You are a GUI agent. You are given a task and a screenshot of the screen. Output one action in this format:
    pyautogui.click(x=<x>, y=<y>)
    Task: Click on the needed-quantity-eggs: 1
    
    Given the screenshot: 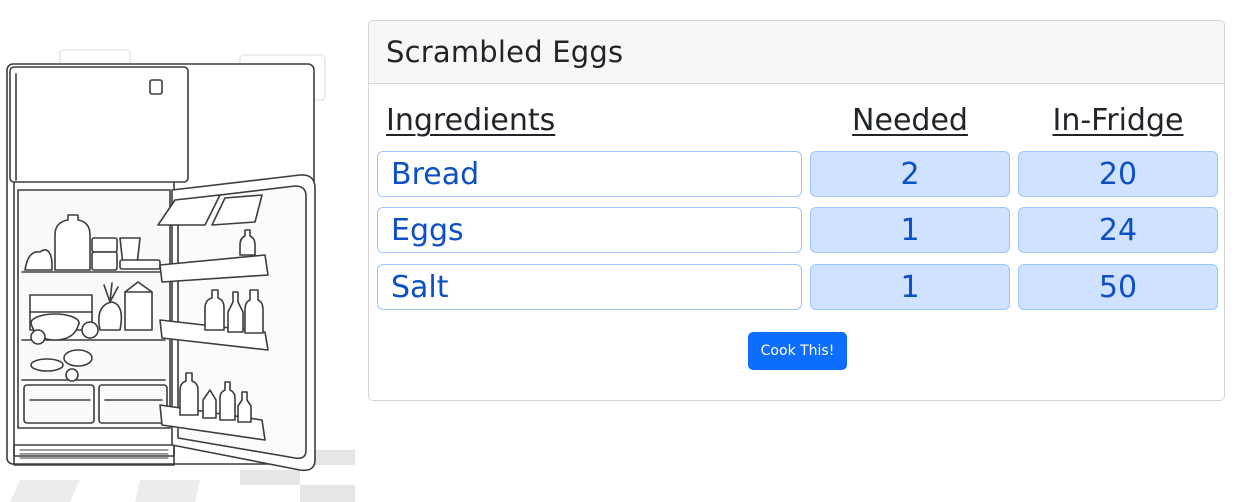 What is the action you would take?
    pyautogui.click(x=910, y=230)
    